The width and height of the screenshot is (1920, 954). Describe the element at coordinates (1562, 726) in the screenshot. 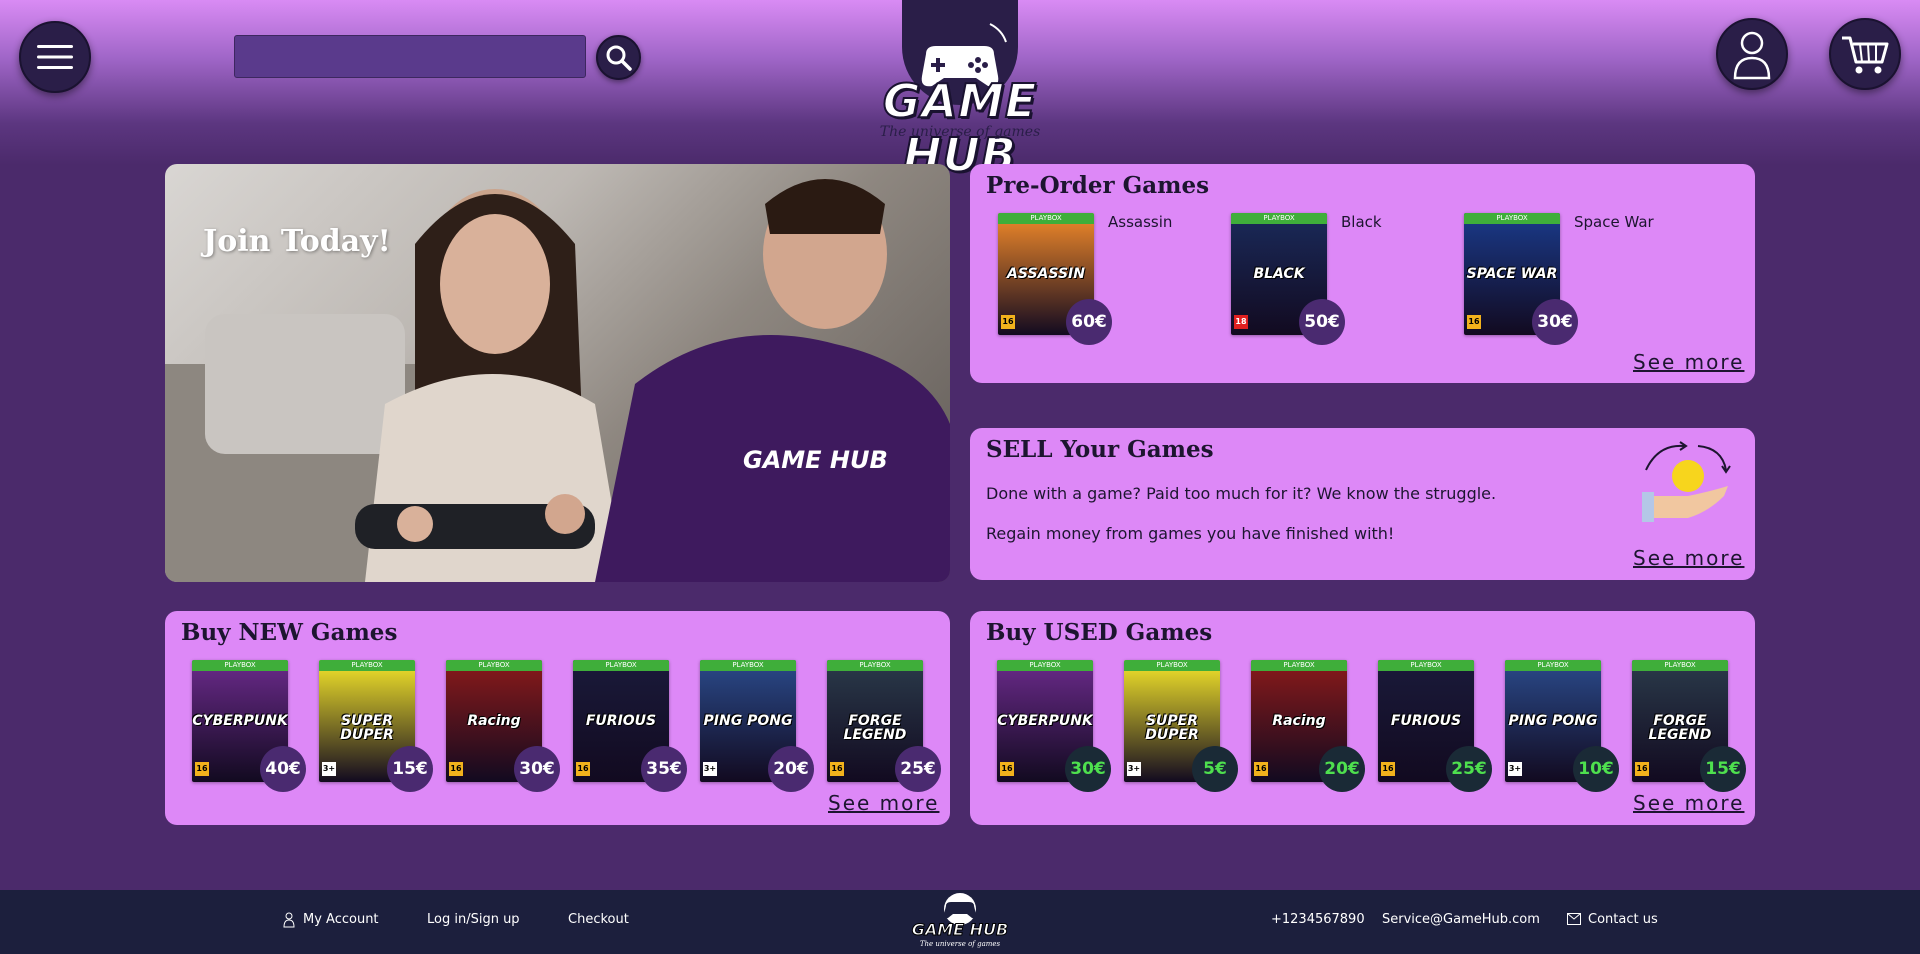

I see `game-item: PLAYBOX PING PONG 3+ 10€` at that location.